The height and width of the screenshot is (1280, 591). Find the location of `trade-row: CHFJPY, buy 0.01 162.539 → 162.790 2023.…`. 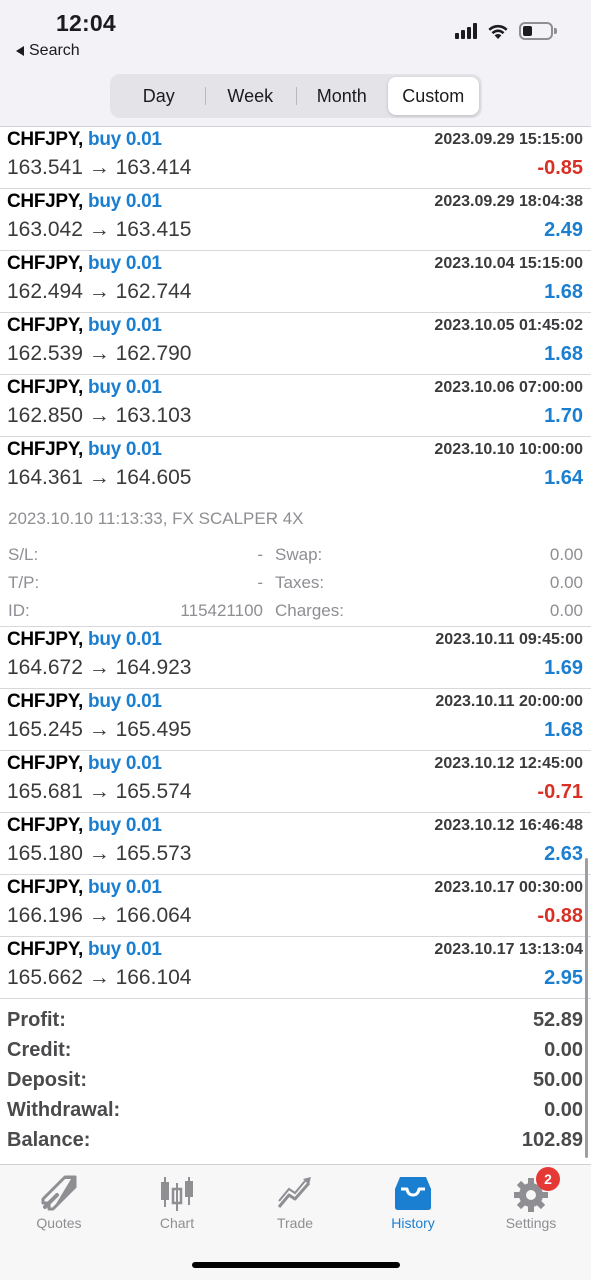

trade-row: CHFJPY, buy 0.01 162.539 → 162.790 2023.… is located at coordinates (295, 344).